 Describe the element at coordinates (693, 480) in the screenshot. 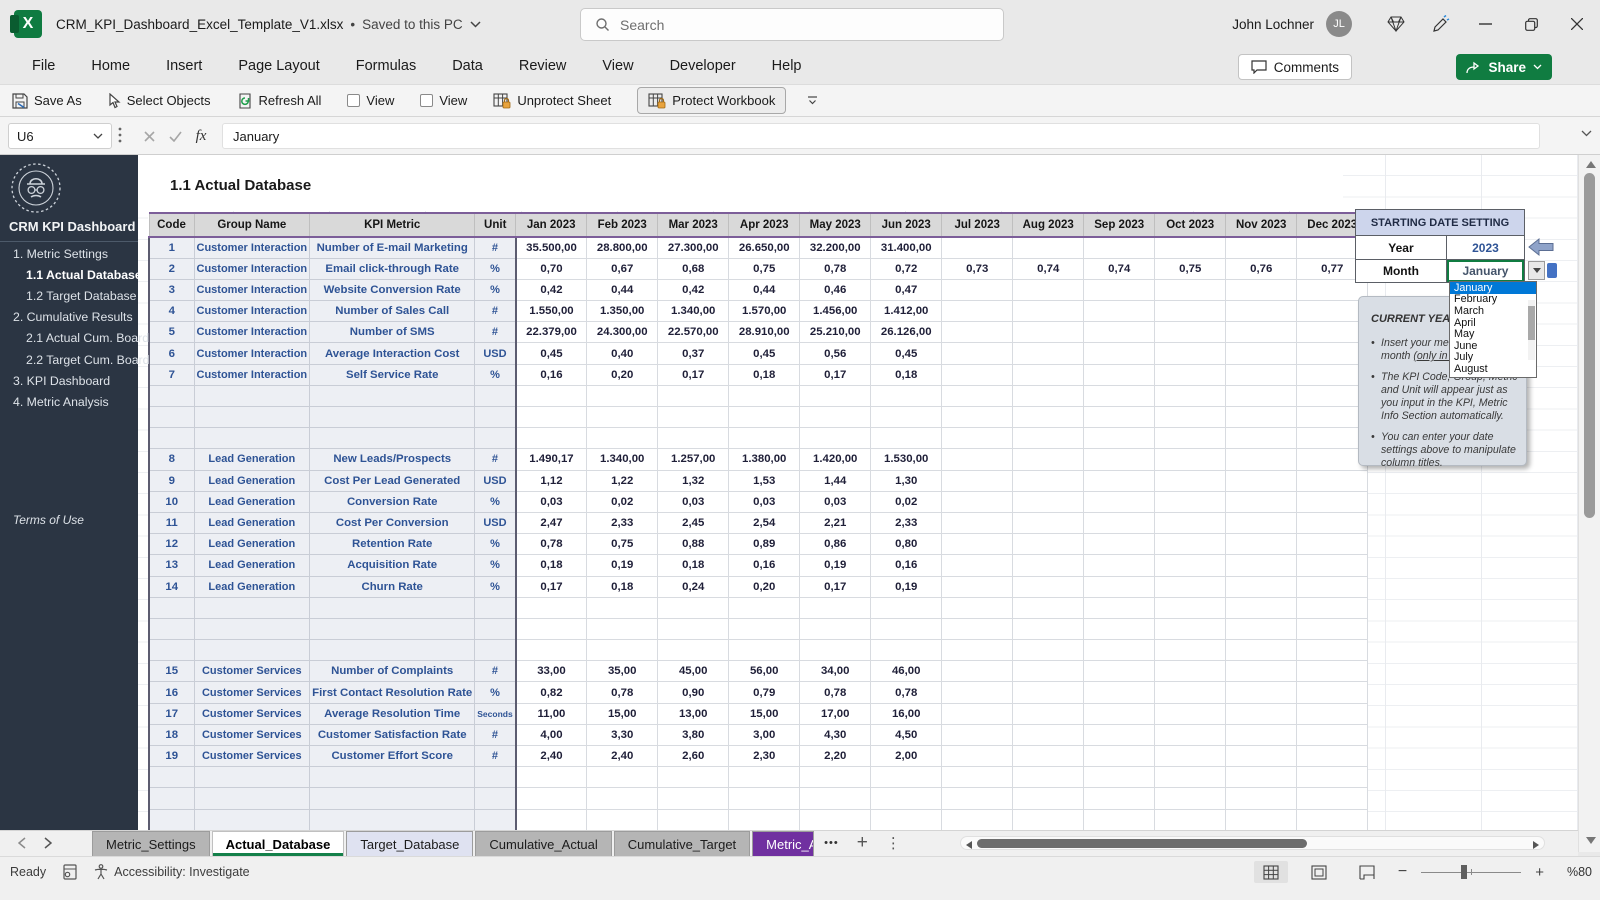

I see `value-cell: 1,32` at that location.